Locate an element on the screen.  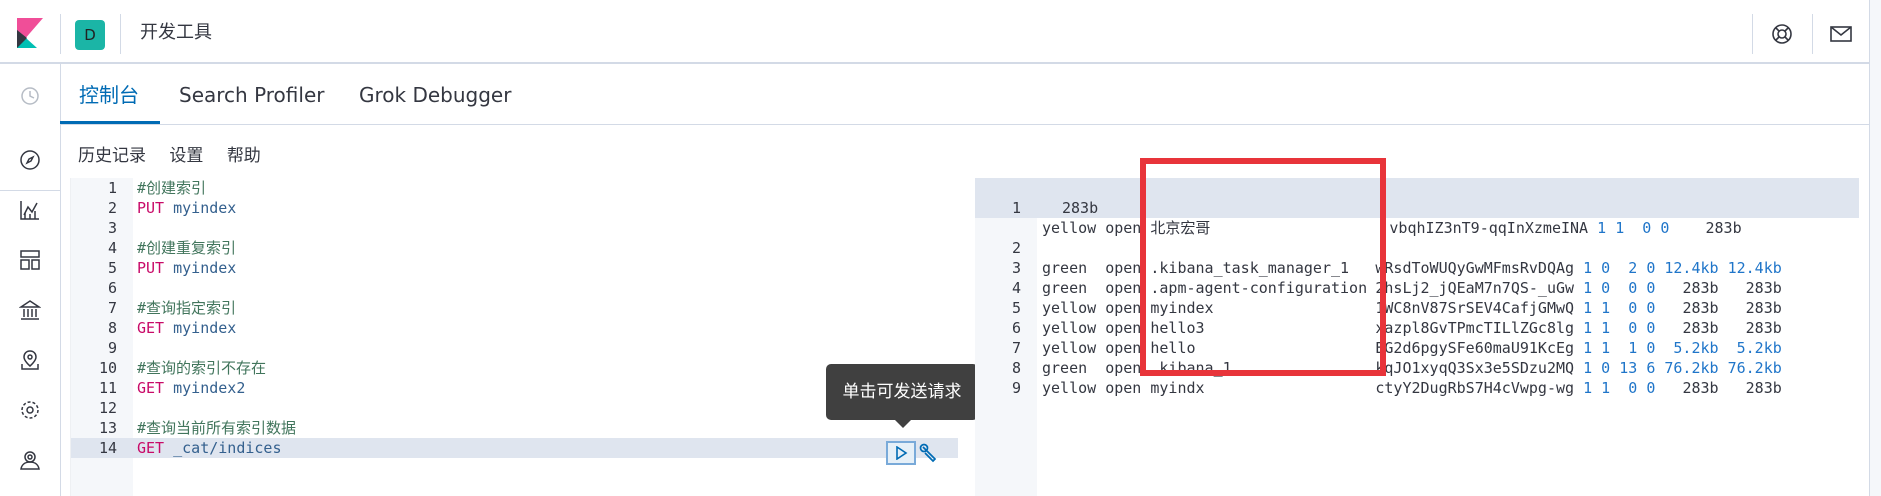
code-comment: #查询指定索引 is located at coordinates (187, 308).